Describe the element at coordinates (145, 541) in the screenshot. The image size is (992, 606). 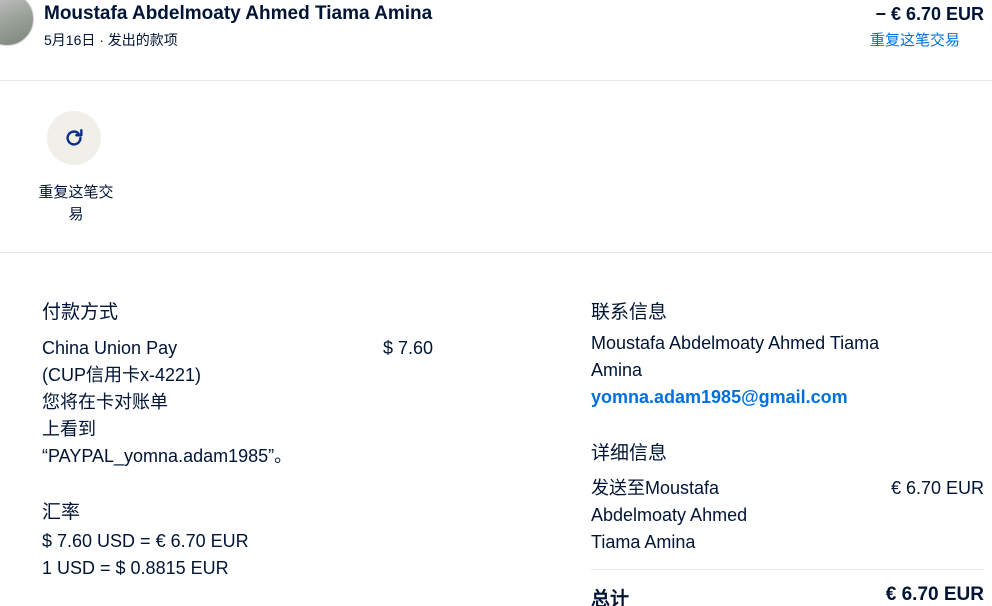
I see `exchange-rate-line: $ 7.60 USD = € 6.70 EUR` at that location.